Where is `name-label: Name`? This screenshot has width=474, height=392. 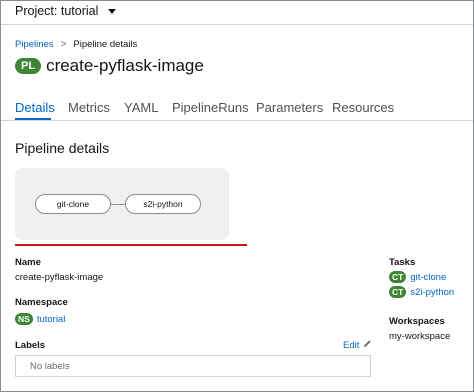
name-label: Name is located at coordinates (28, 262).